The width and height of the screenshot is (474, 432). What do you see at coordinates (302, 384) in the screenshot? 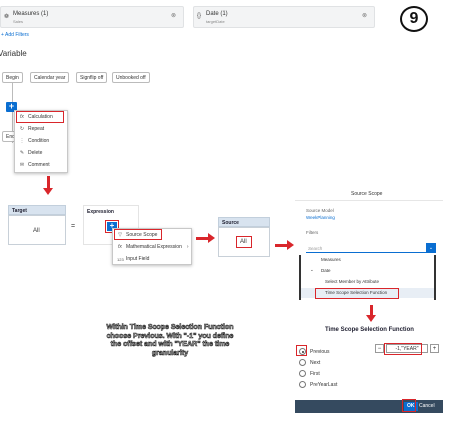
I see `radio-preyearlast` at bounding box center [302, 384].